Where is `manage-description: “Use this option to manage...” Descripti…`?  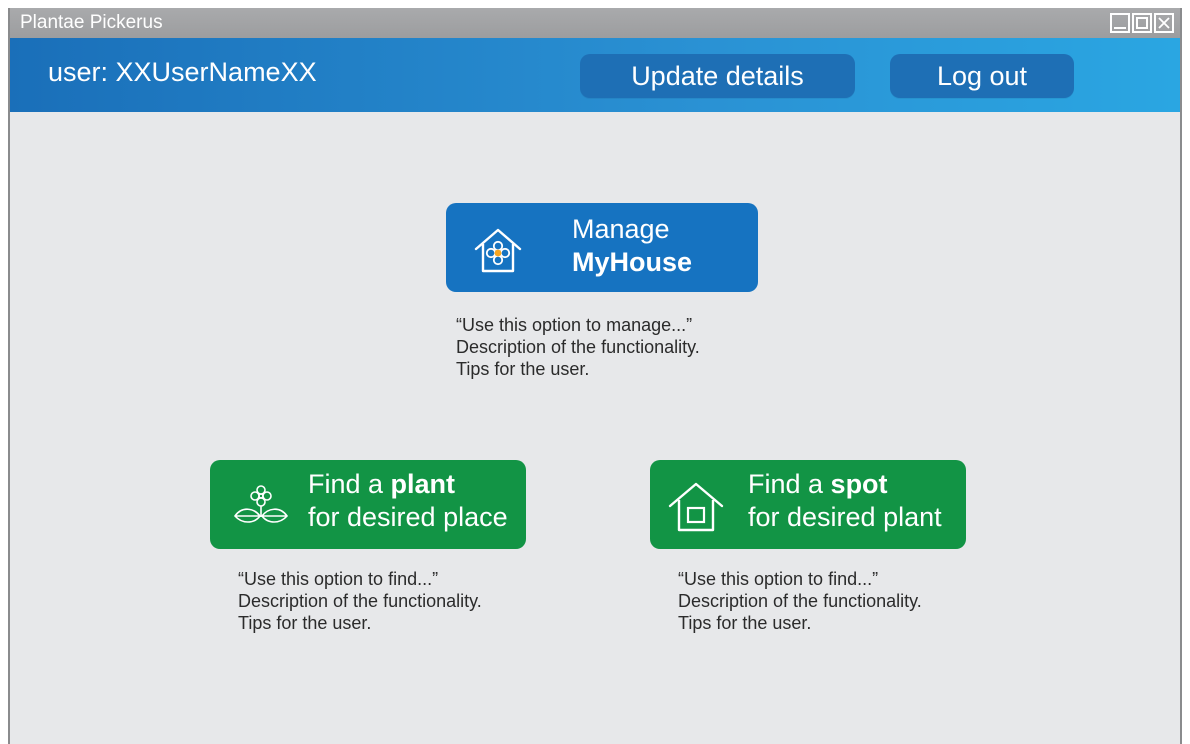
manage-description: “Use this option to manage...” Descripti… is located at coordinates (578, 347).